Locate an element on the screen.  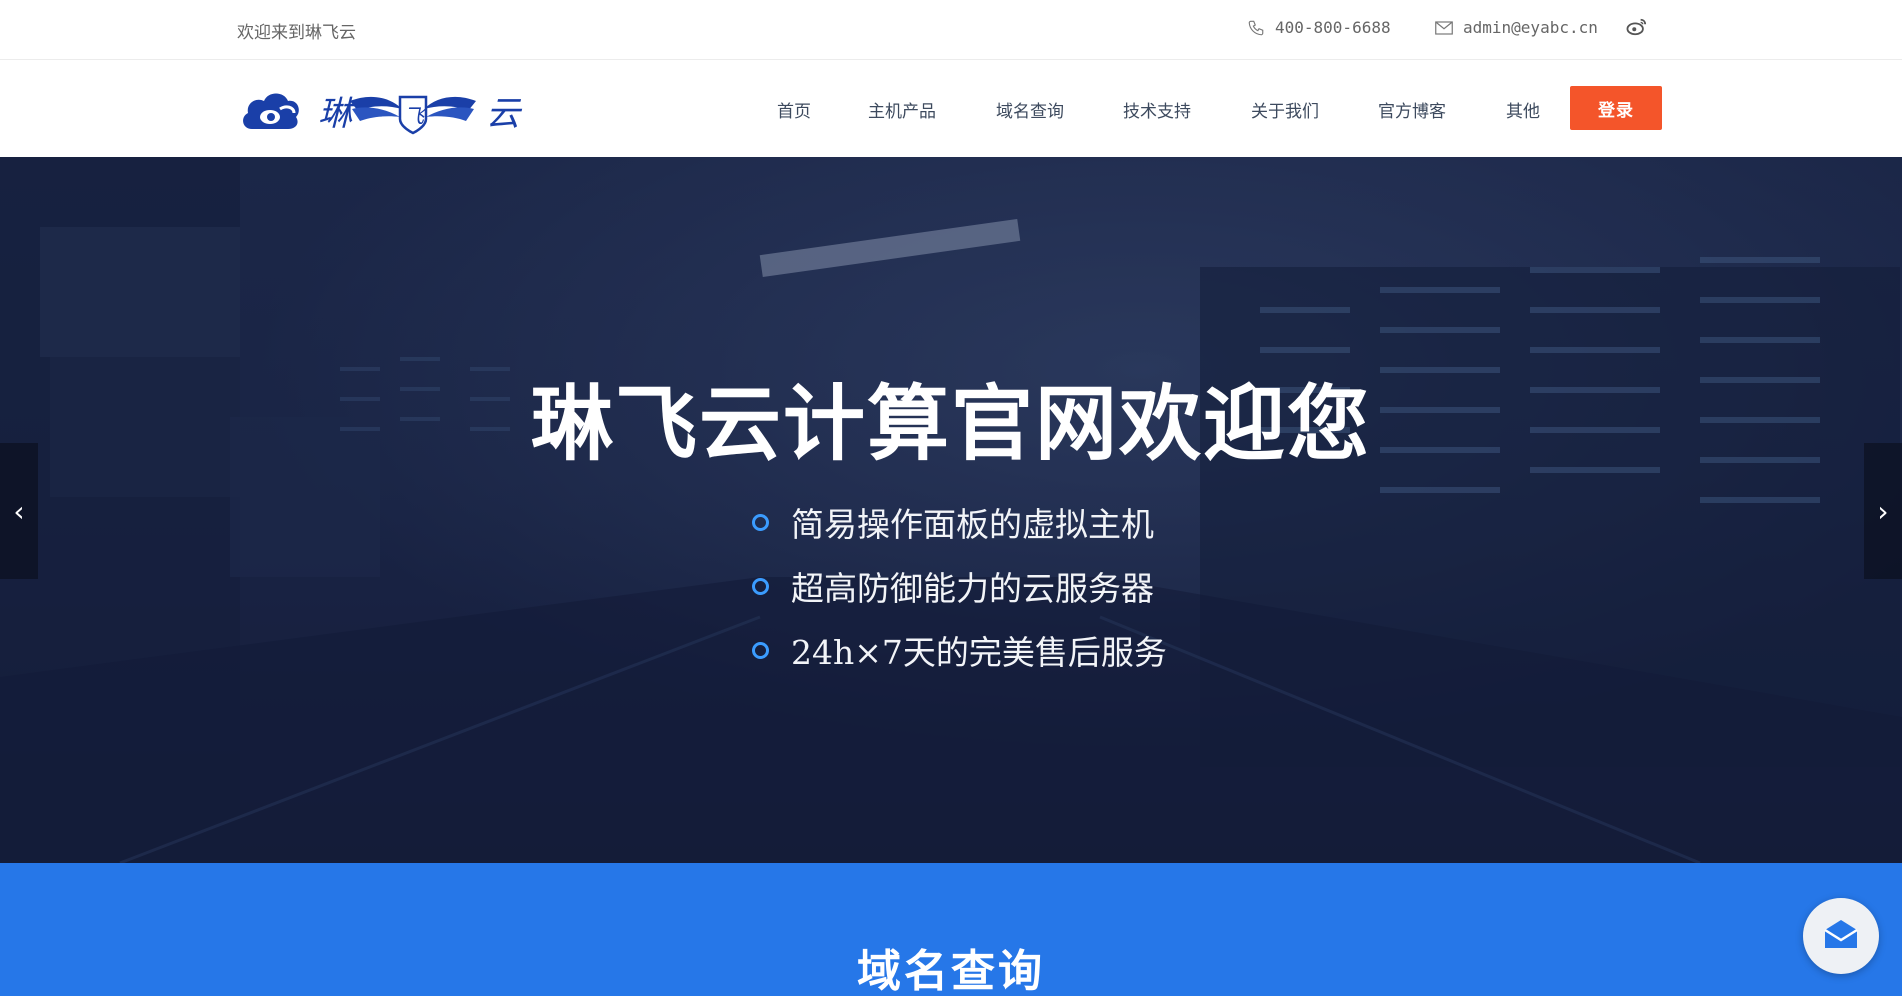
hero-feature-item: 简易操作面板的虚拟主机 is located at coordinates (959, 522).